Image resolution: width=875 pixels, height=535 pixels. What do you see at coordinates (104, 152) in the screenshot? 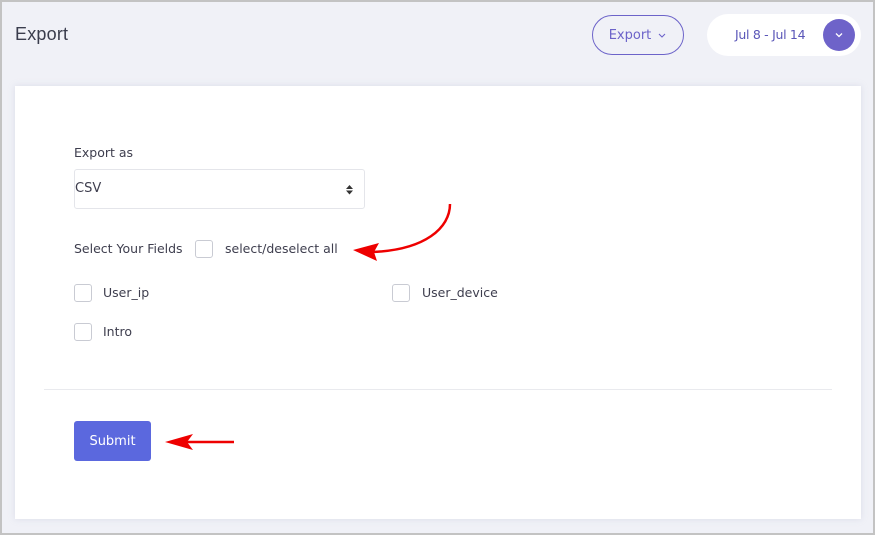
I see `export-as-label: Export as` at bounding box center [104, 152].